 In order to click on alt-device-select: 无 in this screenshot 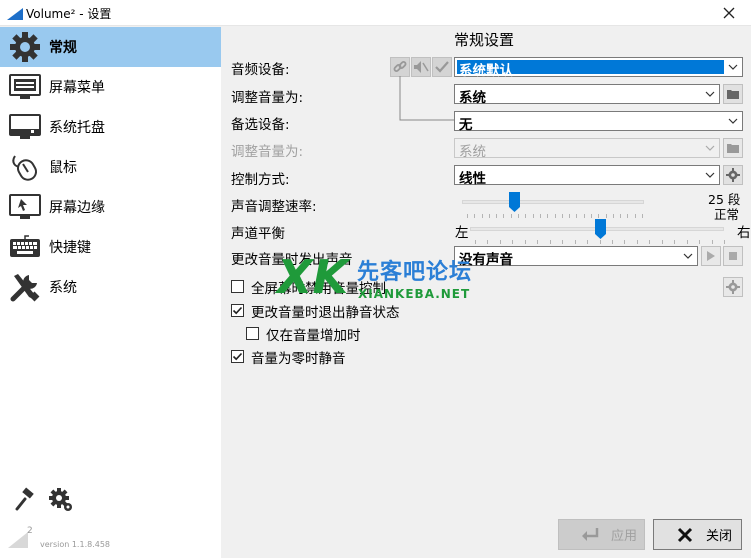, I will do `click(598, 122)`.